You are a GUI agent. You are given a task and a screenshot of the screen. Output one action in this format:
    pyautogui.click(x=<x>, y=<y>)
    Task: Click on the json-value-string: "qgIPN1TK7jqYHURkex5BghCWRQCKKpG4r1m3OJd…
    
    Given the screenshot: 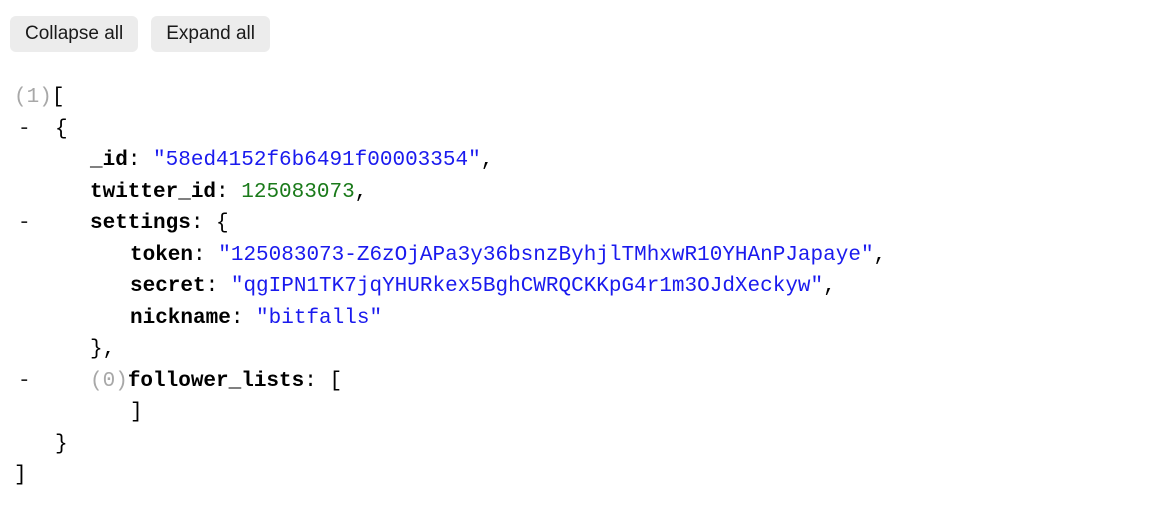 What is the action you would take?
    pyautogui.click(x=527, y=286)
    